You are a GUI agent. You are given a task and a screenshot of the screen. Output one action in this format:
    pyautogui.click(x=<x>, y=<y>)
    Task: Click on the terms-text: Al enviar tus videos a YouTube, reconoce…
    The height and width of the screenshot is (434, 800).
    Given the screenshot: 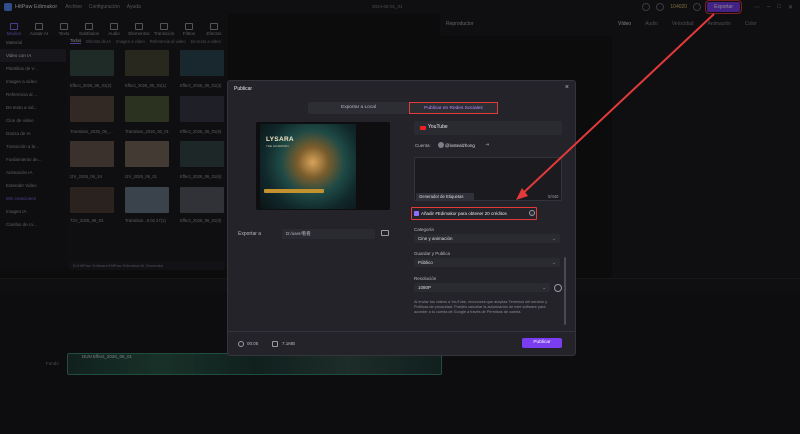 What is the action you would take?
    pyautogui.click(x=481, y=307)
    